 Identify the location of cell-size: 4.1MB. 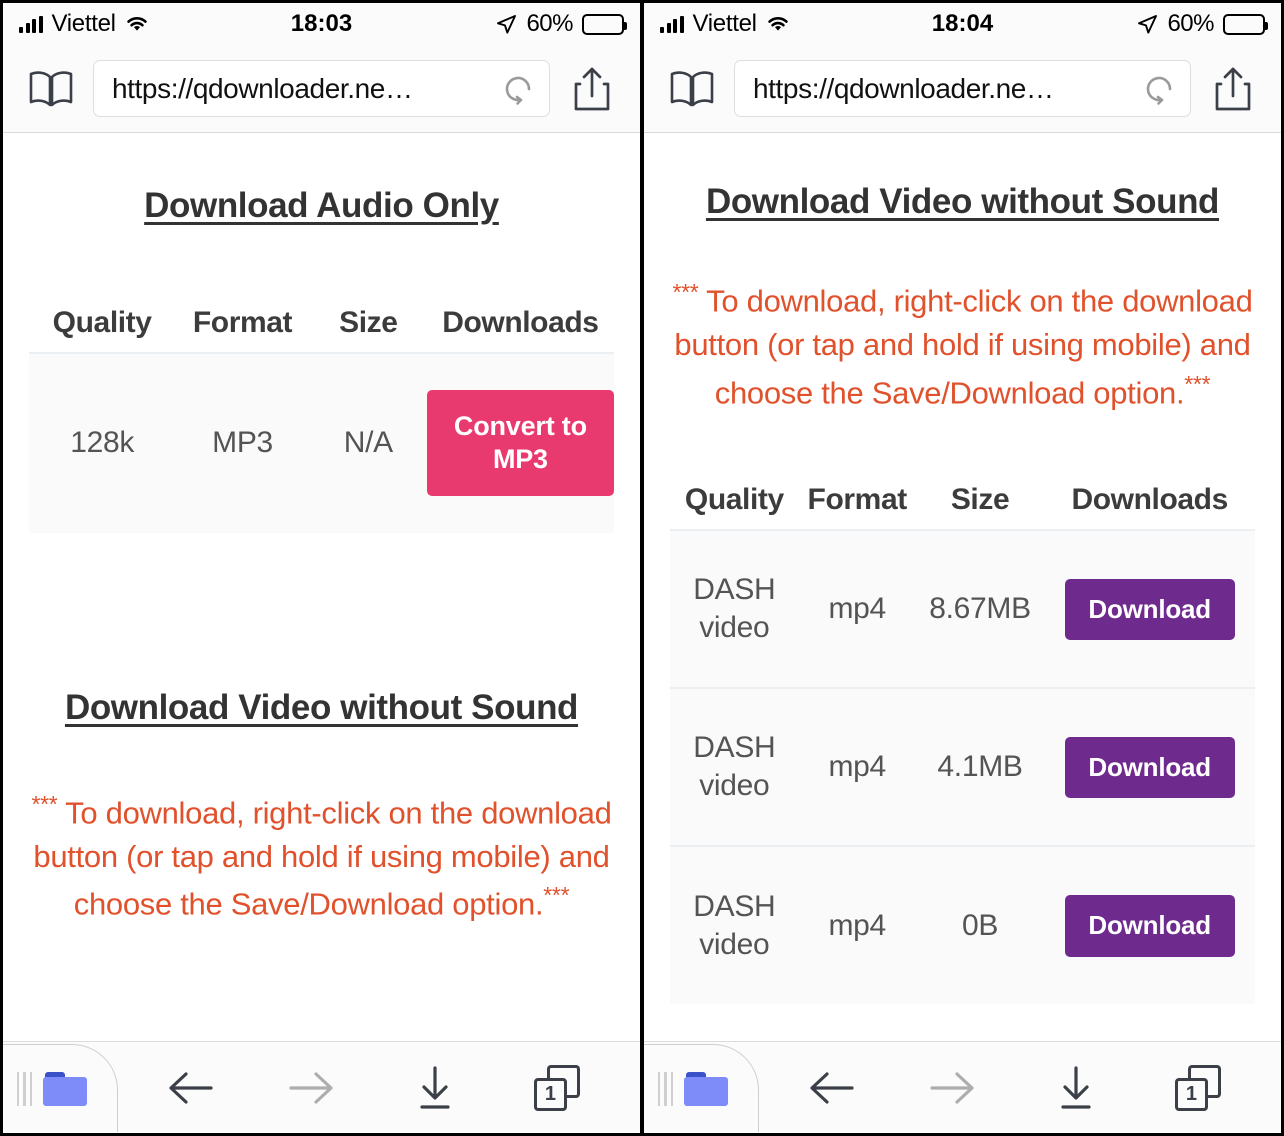
(980, 767).